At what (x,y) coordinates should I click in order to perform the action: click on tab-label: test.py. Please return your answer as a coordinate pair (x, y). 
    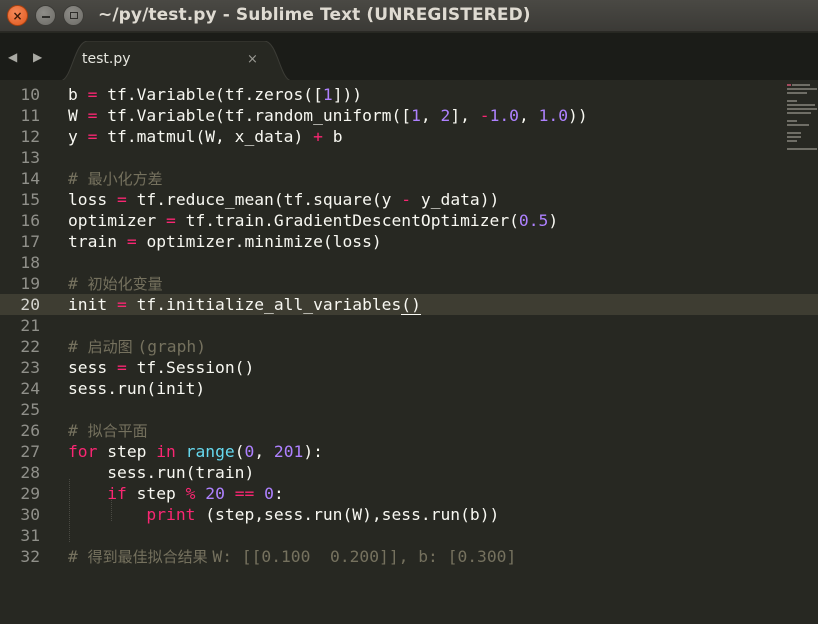
    Looking at the image, I should click on (106, 59).